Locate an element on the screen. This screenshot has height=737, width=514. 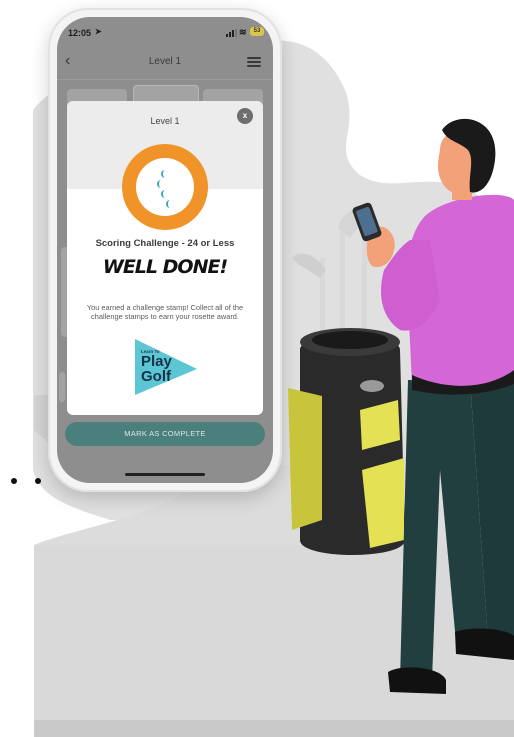
golf-bag is located at coordinates (346, 441).